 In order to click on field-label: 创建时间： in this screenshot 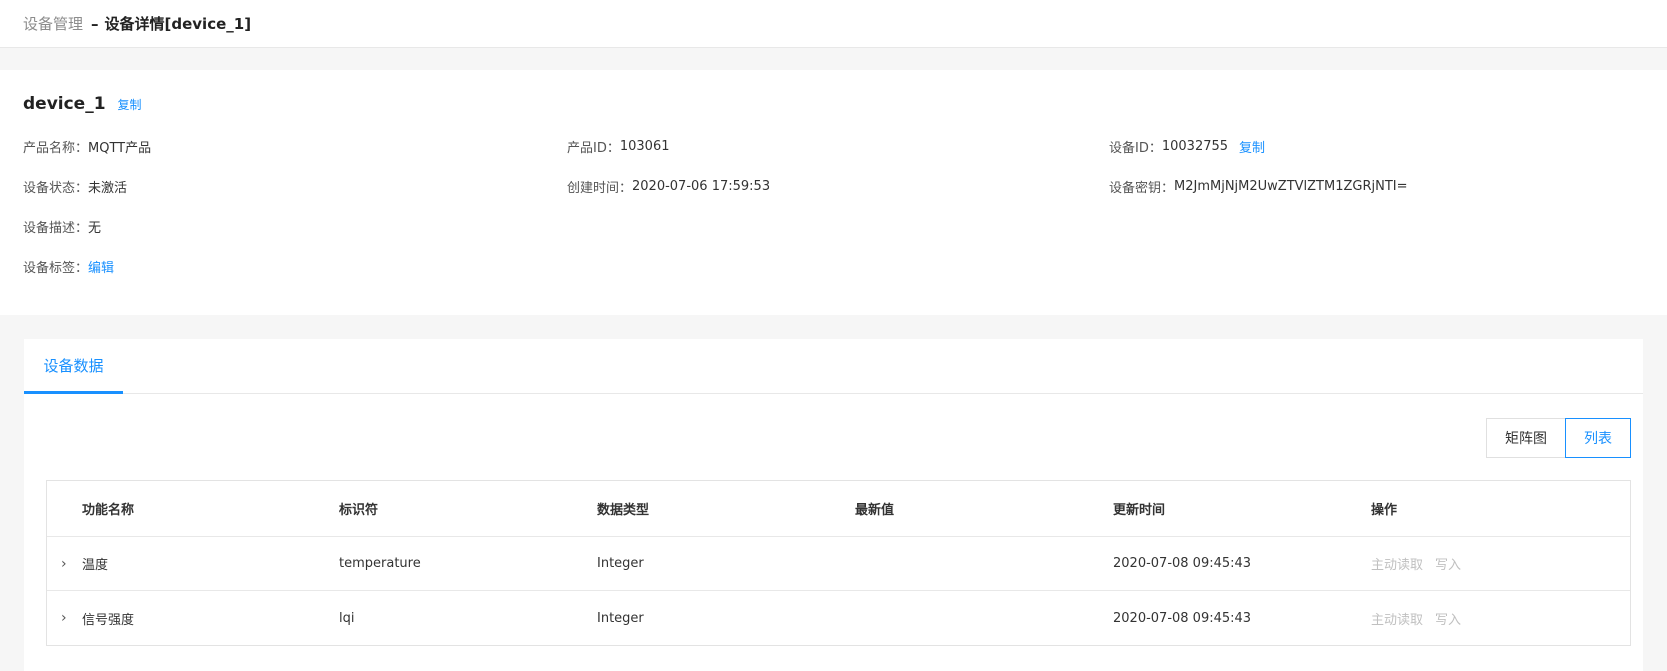, I will do `click(600, 188)`.